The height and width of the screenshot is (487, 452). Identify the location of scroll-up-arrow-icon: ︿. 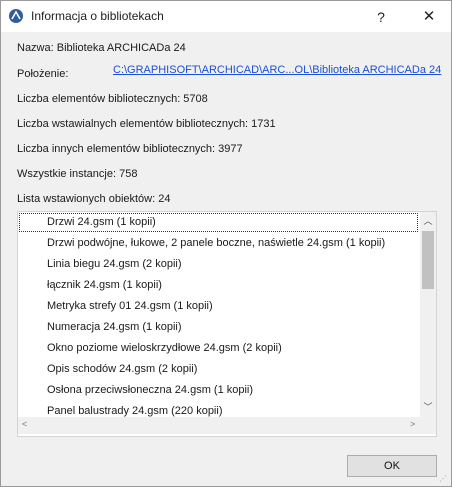
(428, 220).